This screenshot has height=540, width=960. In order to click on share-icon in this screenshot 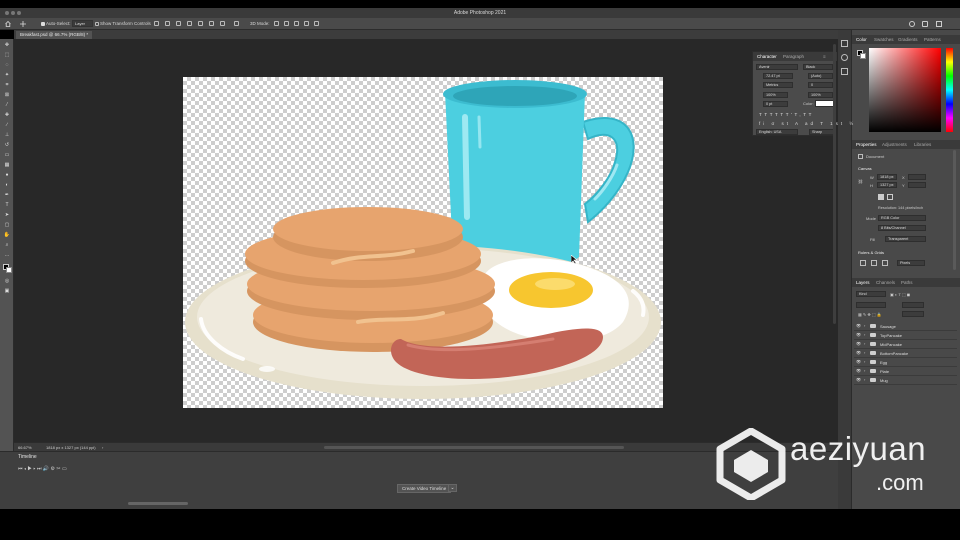, I will do `click(939, 24)`.